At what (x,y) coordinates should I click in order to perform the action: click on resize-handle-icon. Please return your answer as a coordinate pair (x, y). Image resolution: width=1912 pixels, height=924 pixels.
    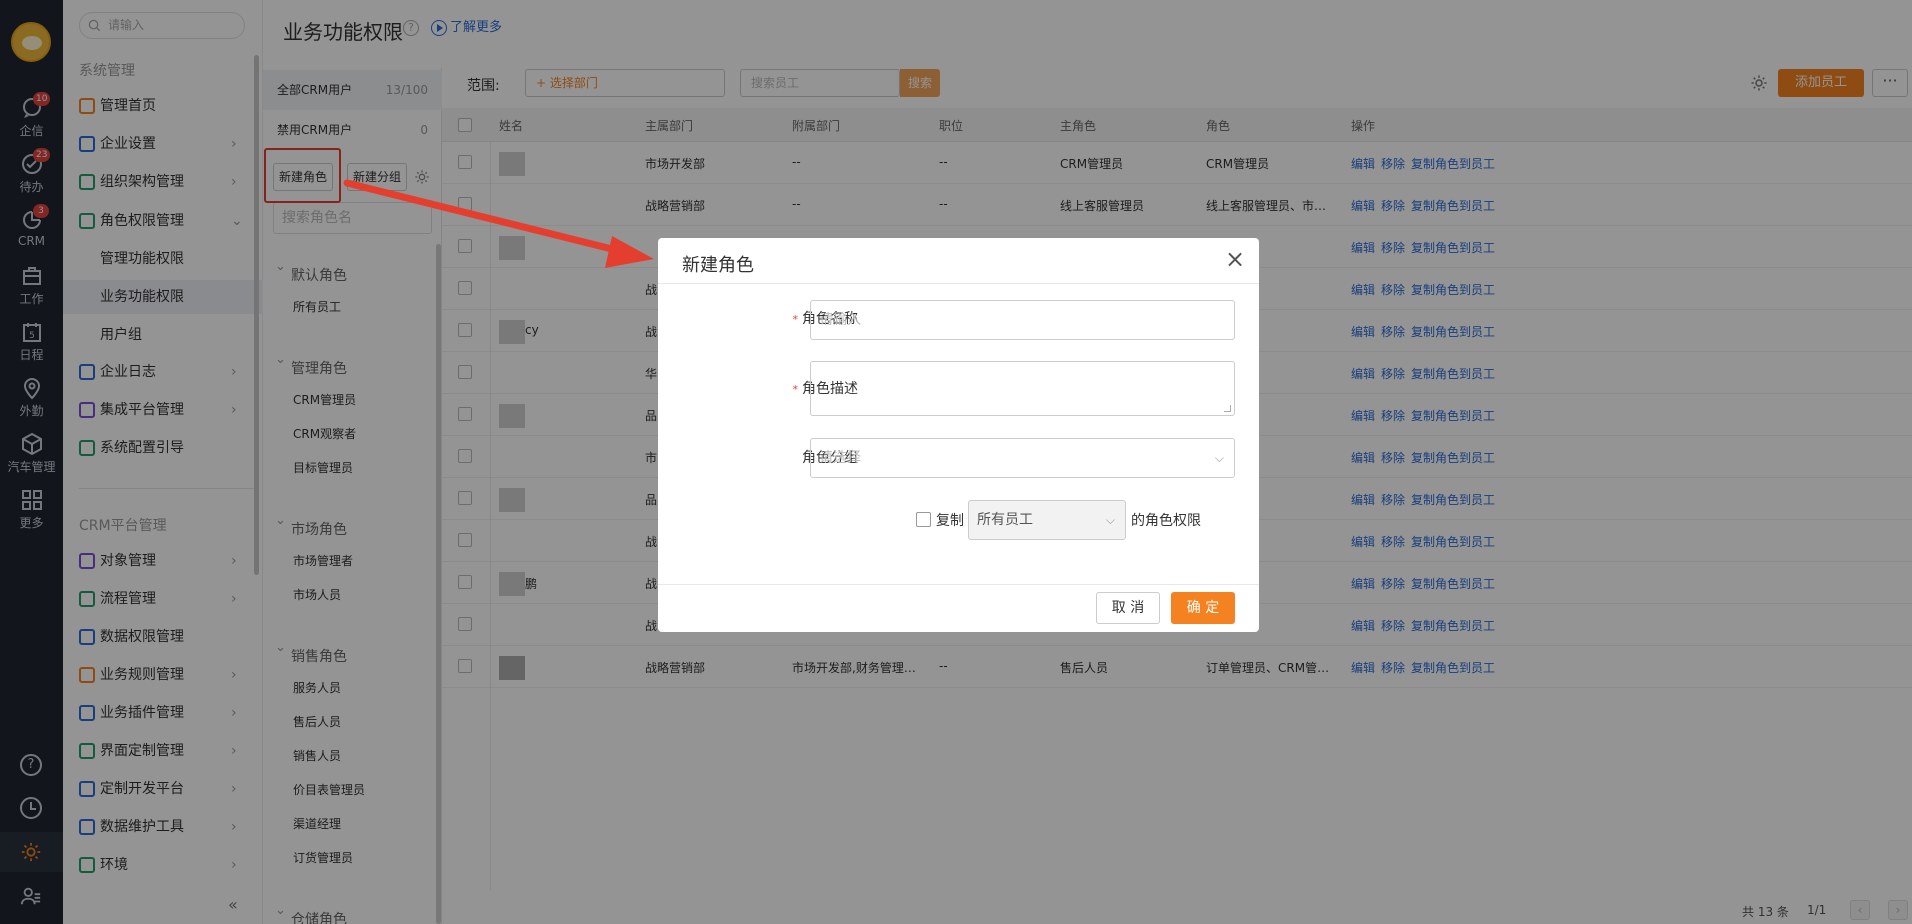
    Looking at the image, I should click on (1227, 408).